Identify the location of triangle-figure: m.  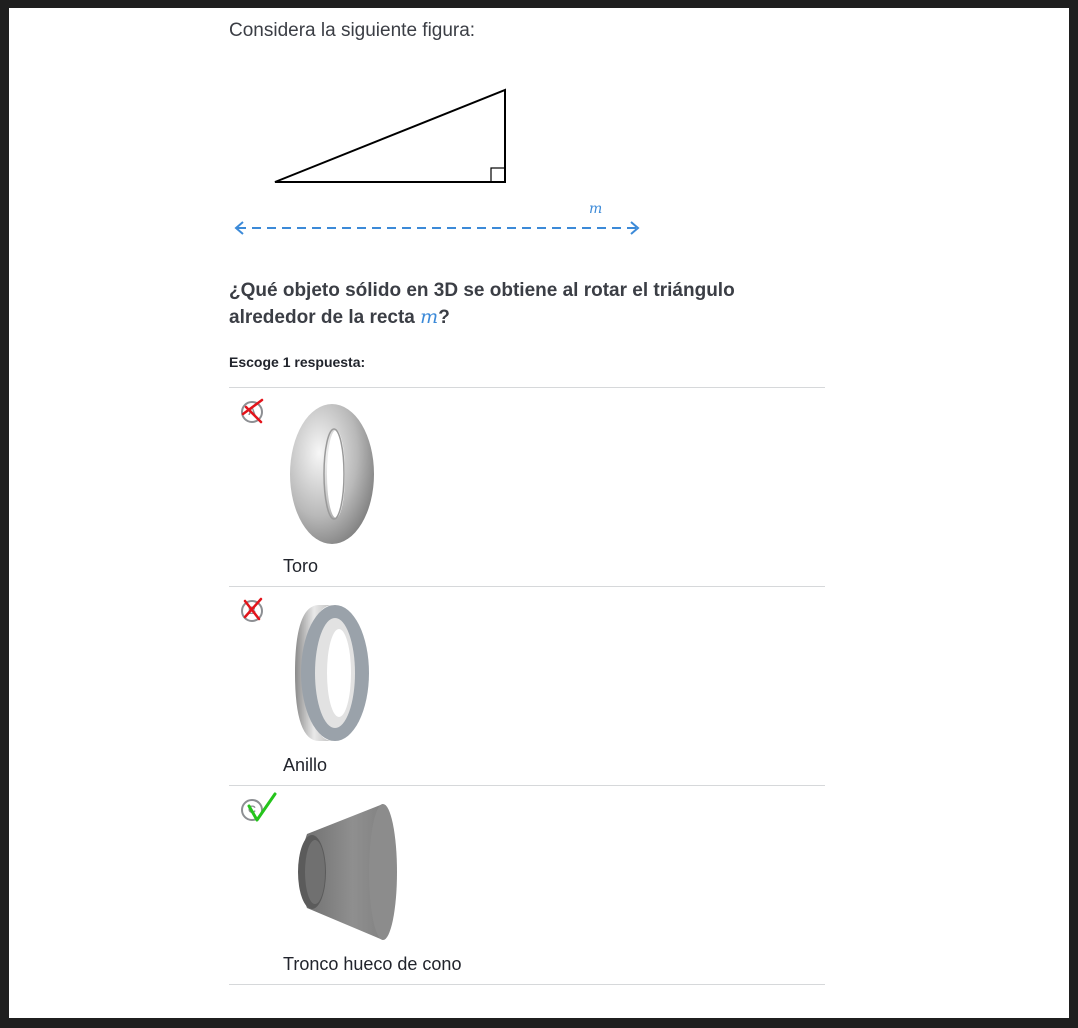
(437, 161).